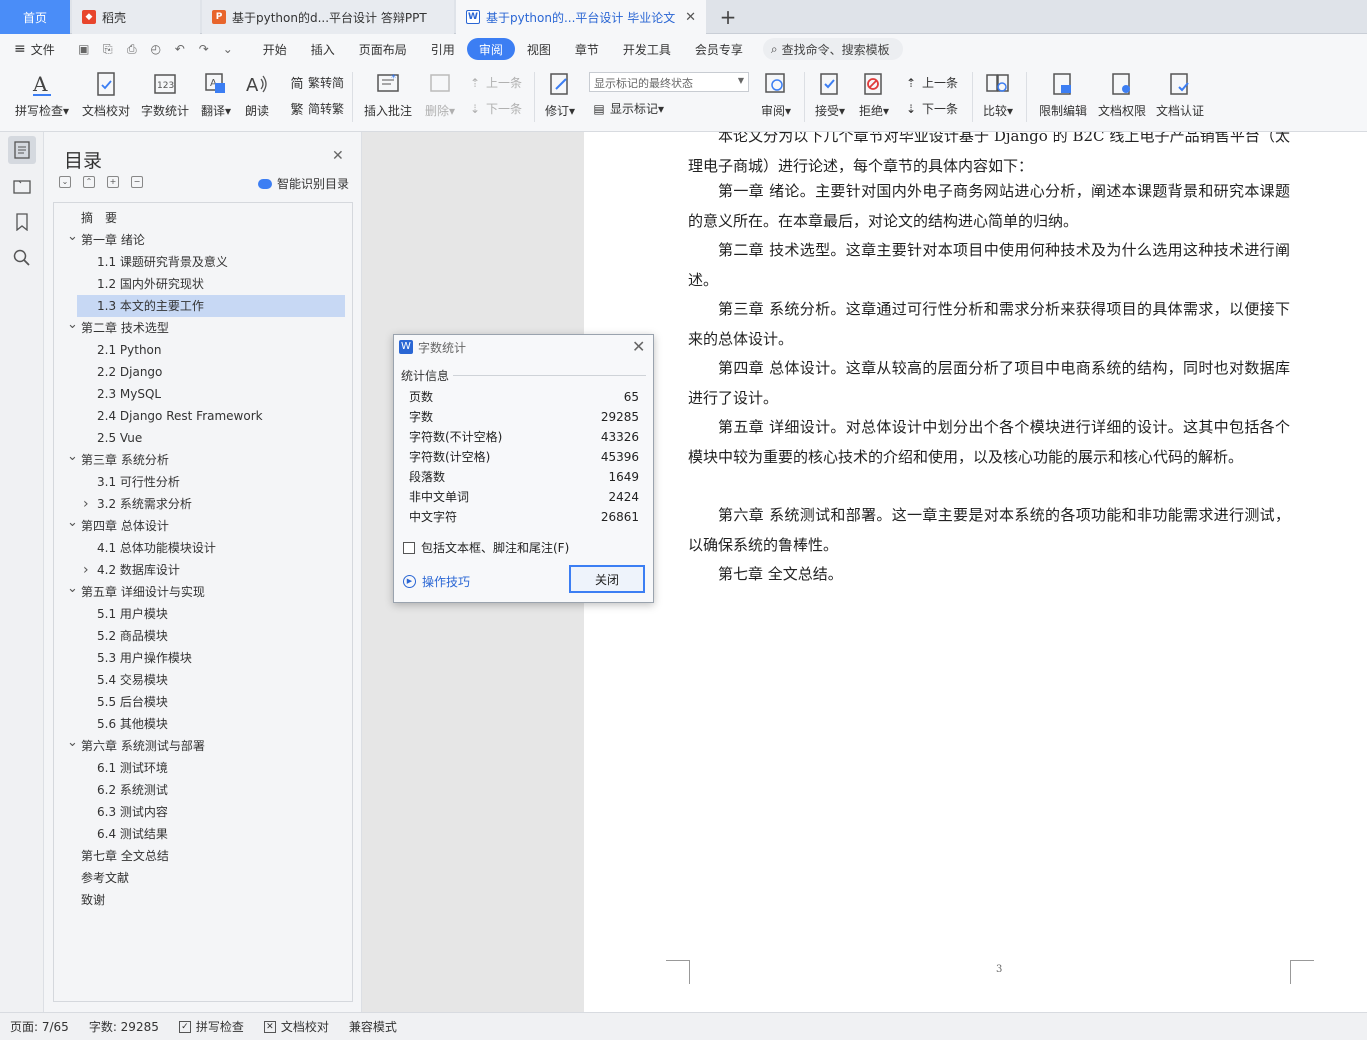 The image size is (1367, 1040). What do you see at coordinates (84, 49) in the screenshot?
I see `save-icon: ▣` at bounding box center [84, 49].